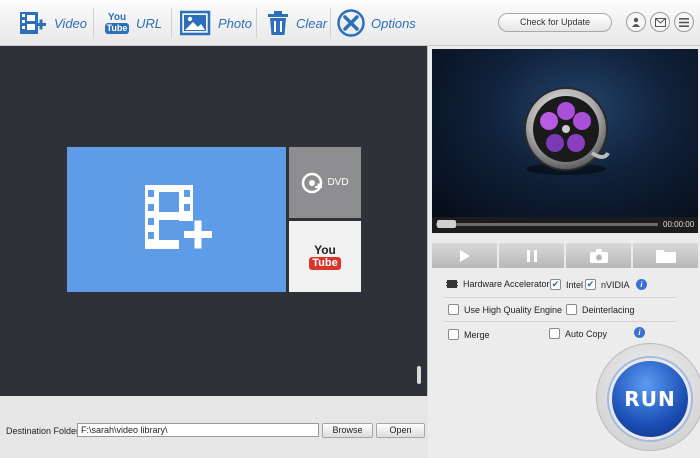 This screenshot has width=700, height=458. What do you see at coordinates (571, 309) in the screenshot?
I see `deinterlacing-checkbox` at bounding box center [571, 309].